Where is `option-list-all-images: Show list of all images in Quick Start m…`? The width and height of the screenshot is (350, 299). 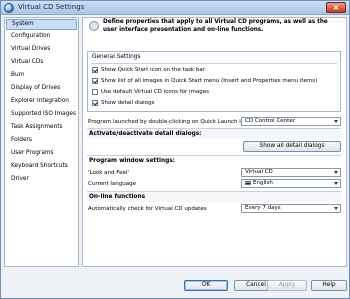
option-list-all-images: Show list of all images in Quick Start m… is located at coordinates (204, 81).